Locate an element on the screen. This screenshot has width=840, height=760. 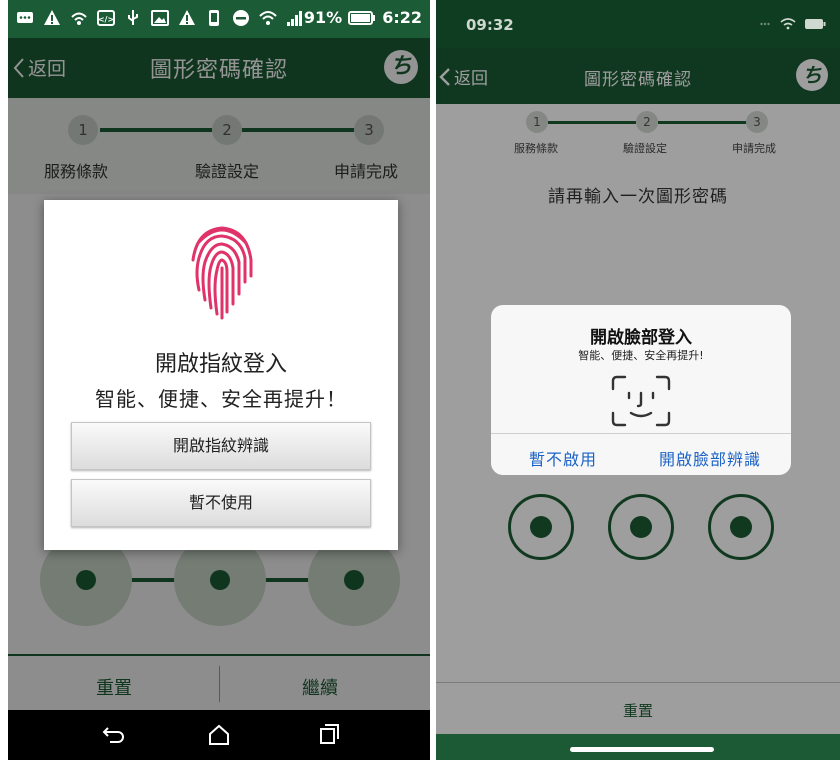
android-back-icon is located at coordinates (114, 735).